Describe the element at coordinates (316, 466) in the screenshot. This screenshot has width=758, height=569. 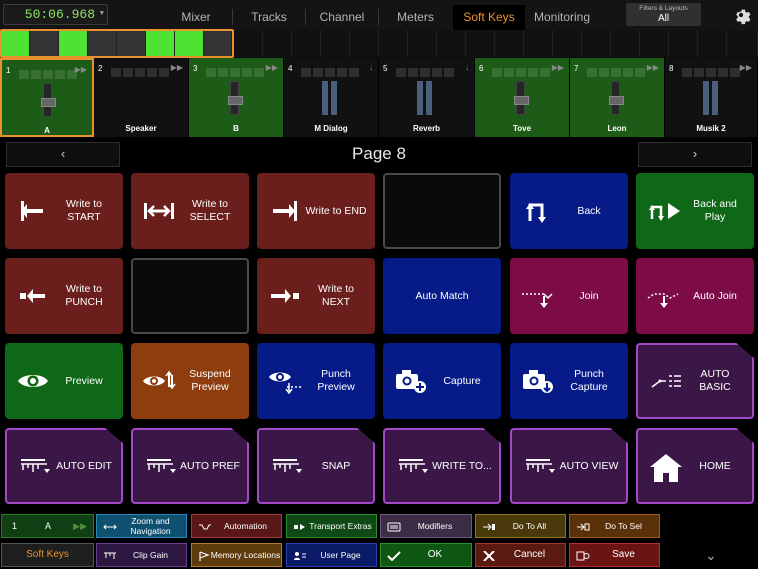
I see `snap-key: SNAP` at that location.